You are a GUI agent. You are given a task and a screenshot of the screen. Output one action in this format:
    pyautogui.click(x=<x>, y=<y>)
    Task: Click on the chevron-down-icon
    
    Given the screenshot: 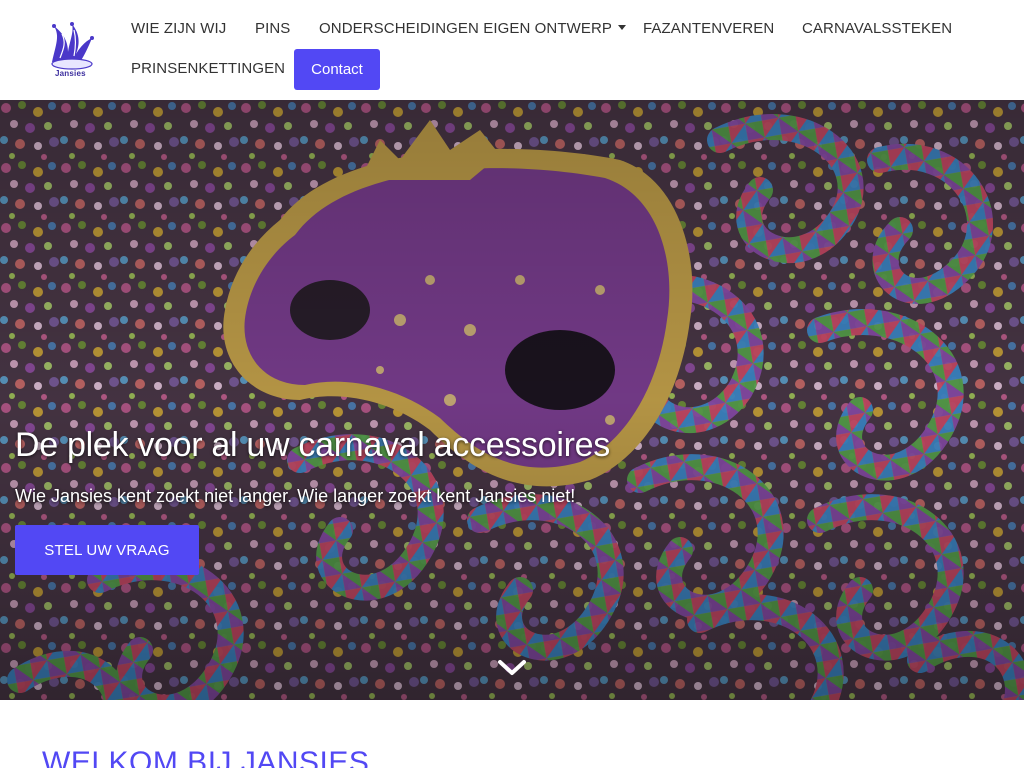 What is the action you would take?
    pyautogui.click(x=512, y=668)
    